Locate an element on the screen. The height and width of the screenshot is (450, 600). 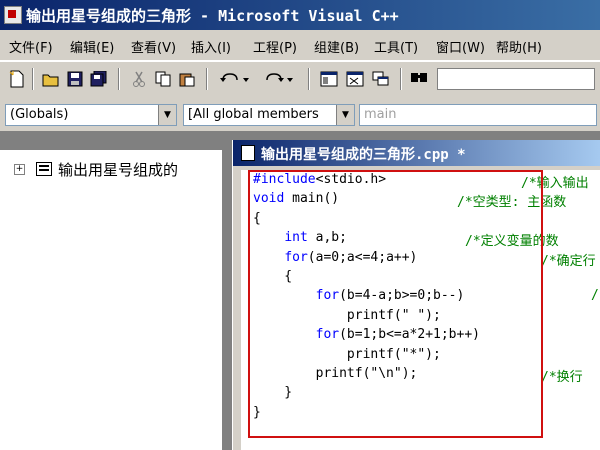
menu-edit: 编辑(E) is located at coordinates (92, 46).